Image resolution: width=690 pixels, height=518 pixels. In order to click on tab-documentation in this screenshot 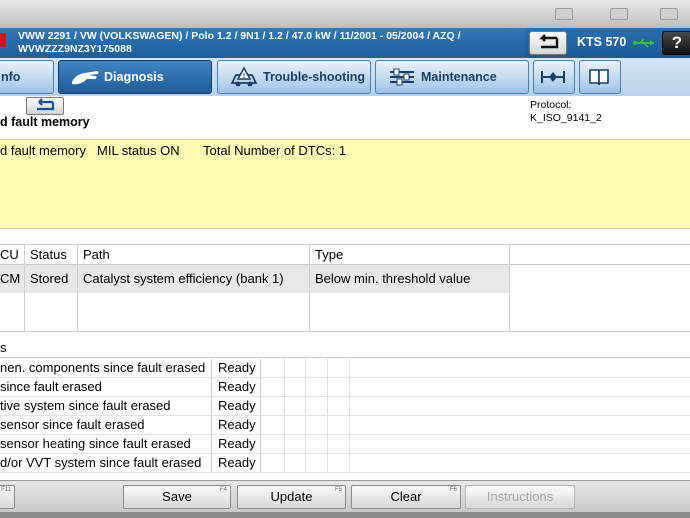, I will do `click(600, 77)`.